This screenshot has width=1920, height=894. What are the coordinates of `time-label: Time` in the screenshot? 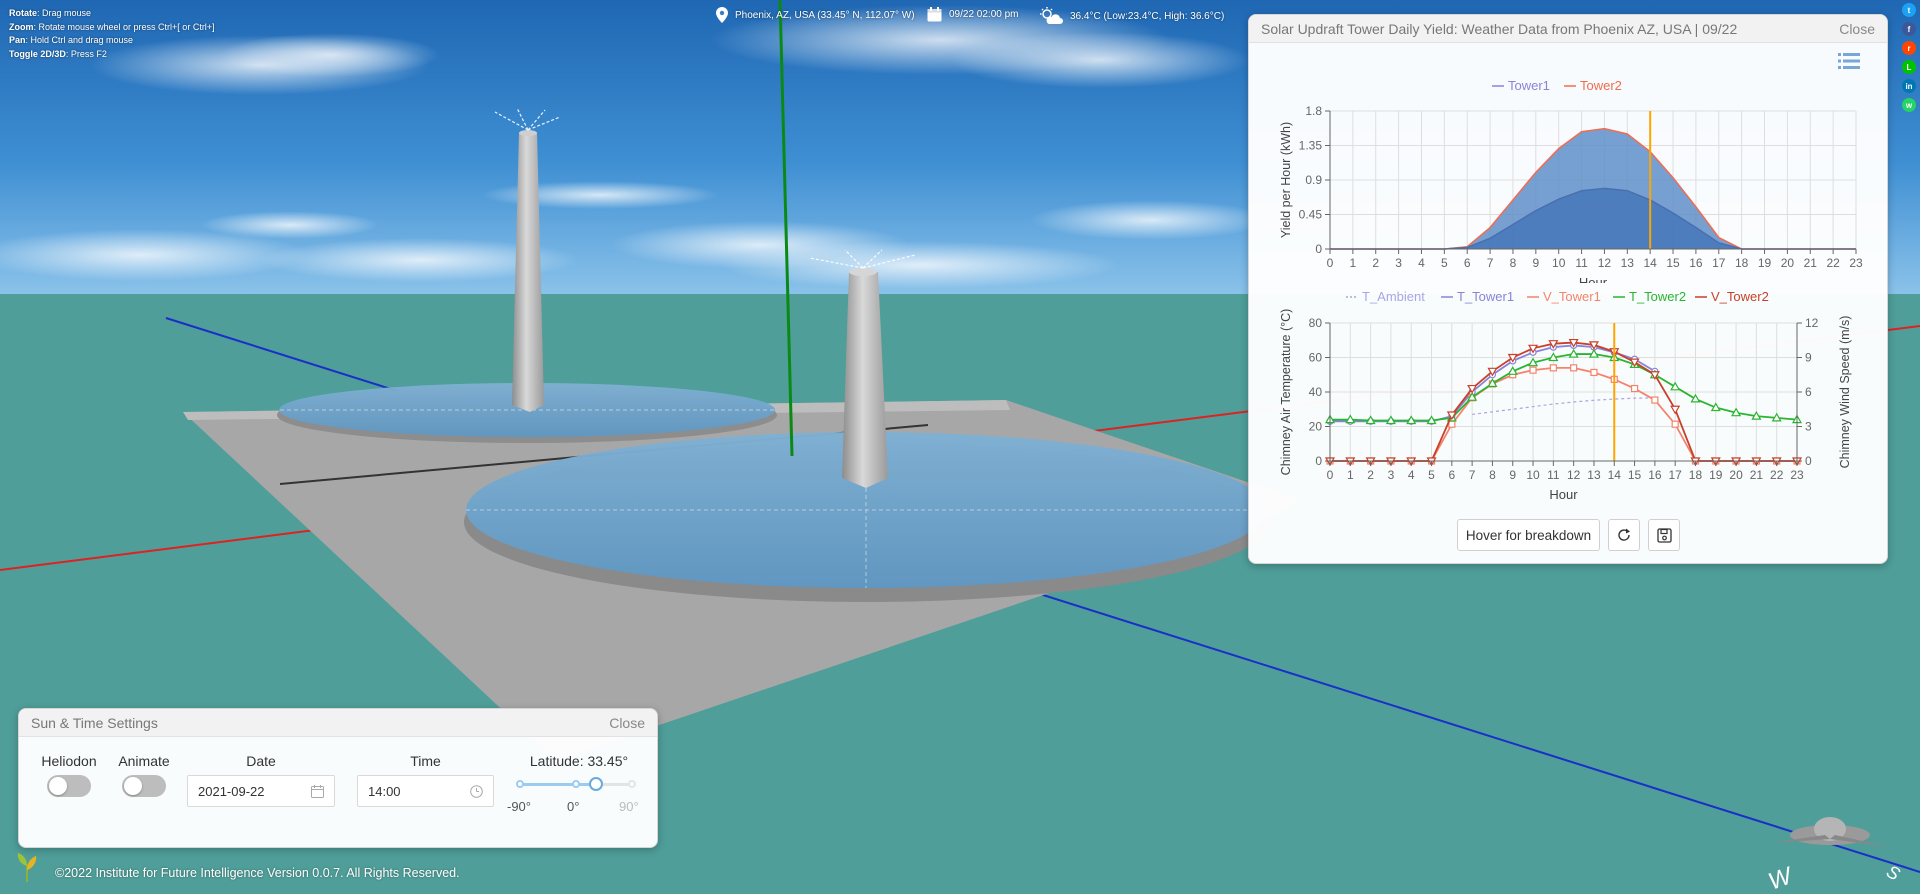 It's located at (425, 761).